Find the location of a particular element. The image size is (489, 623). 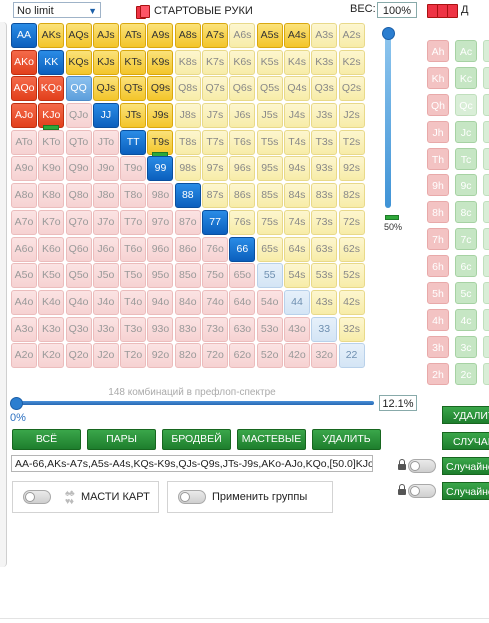

card-6c: 6c is located at coordinates (466, 266).